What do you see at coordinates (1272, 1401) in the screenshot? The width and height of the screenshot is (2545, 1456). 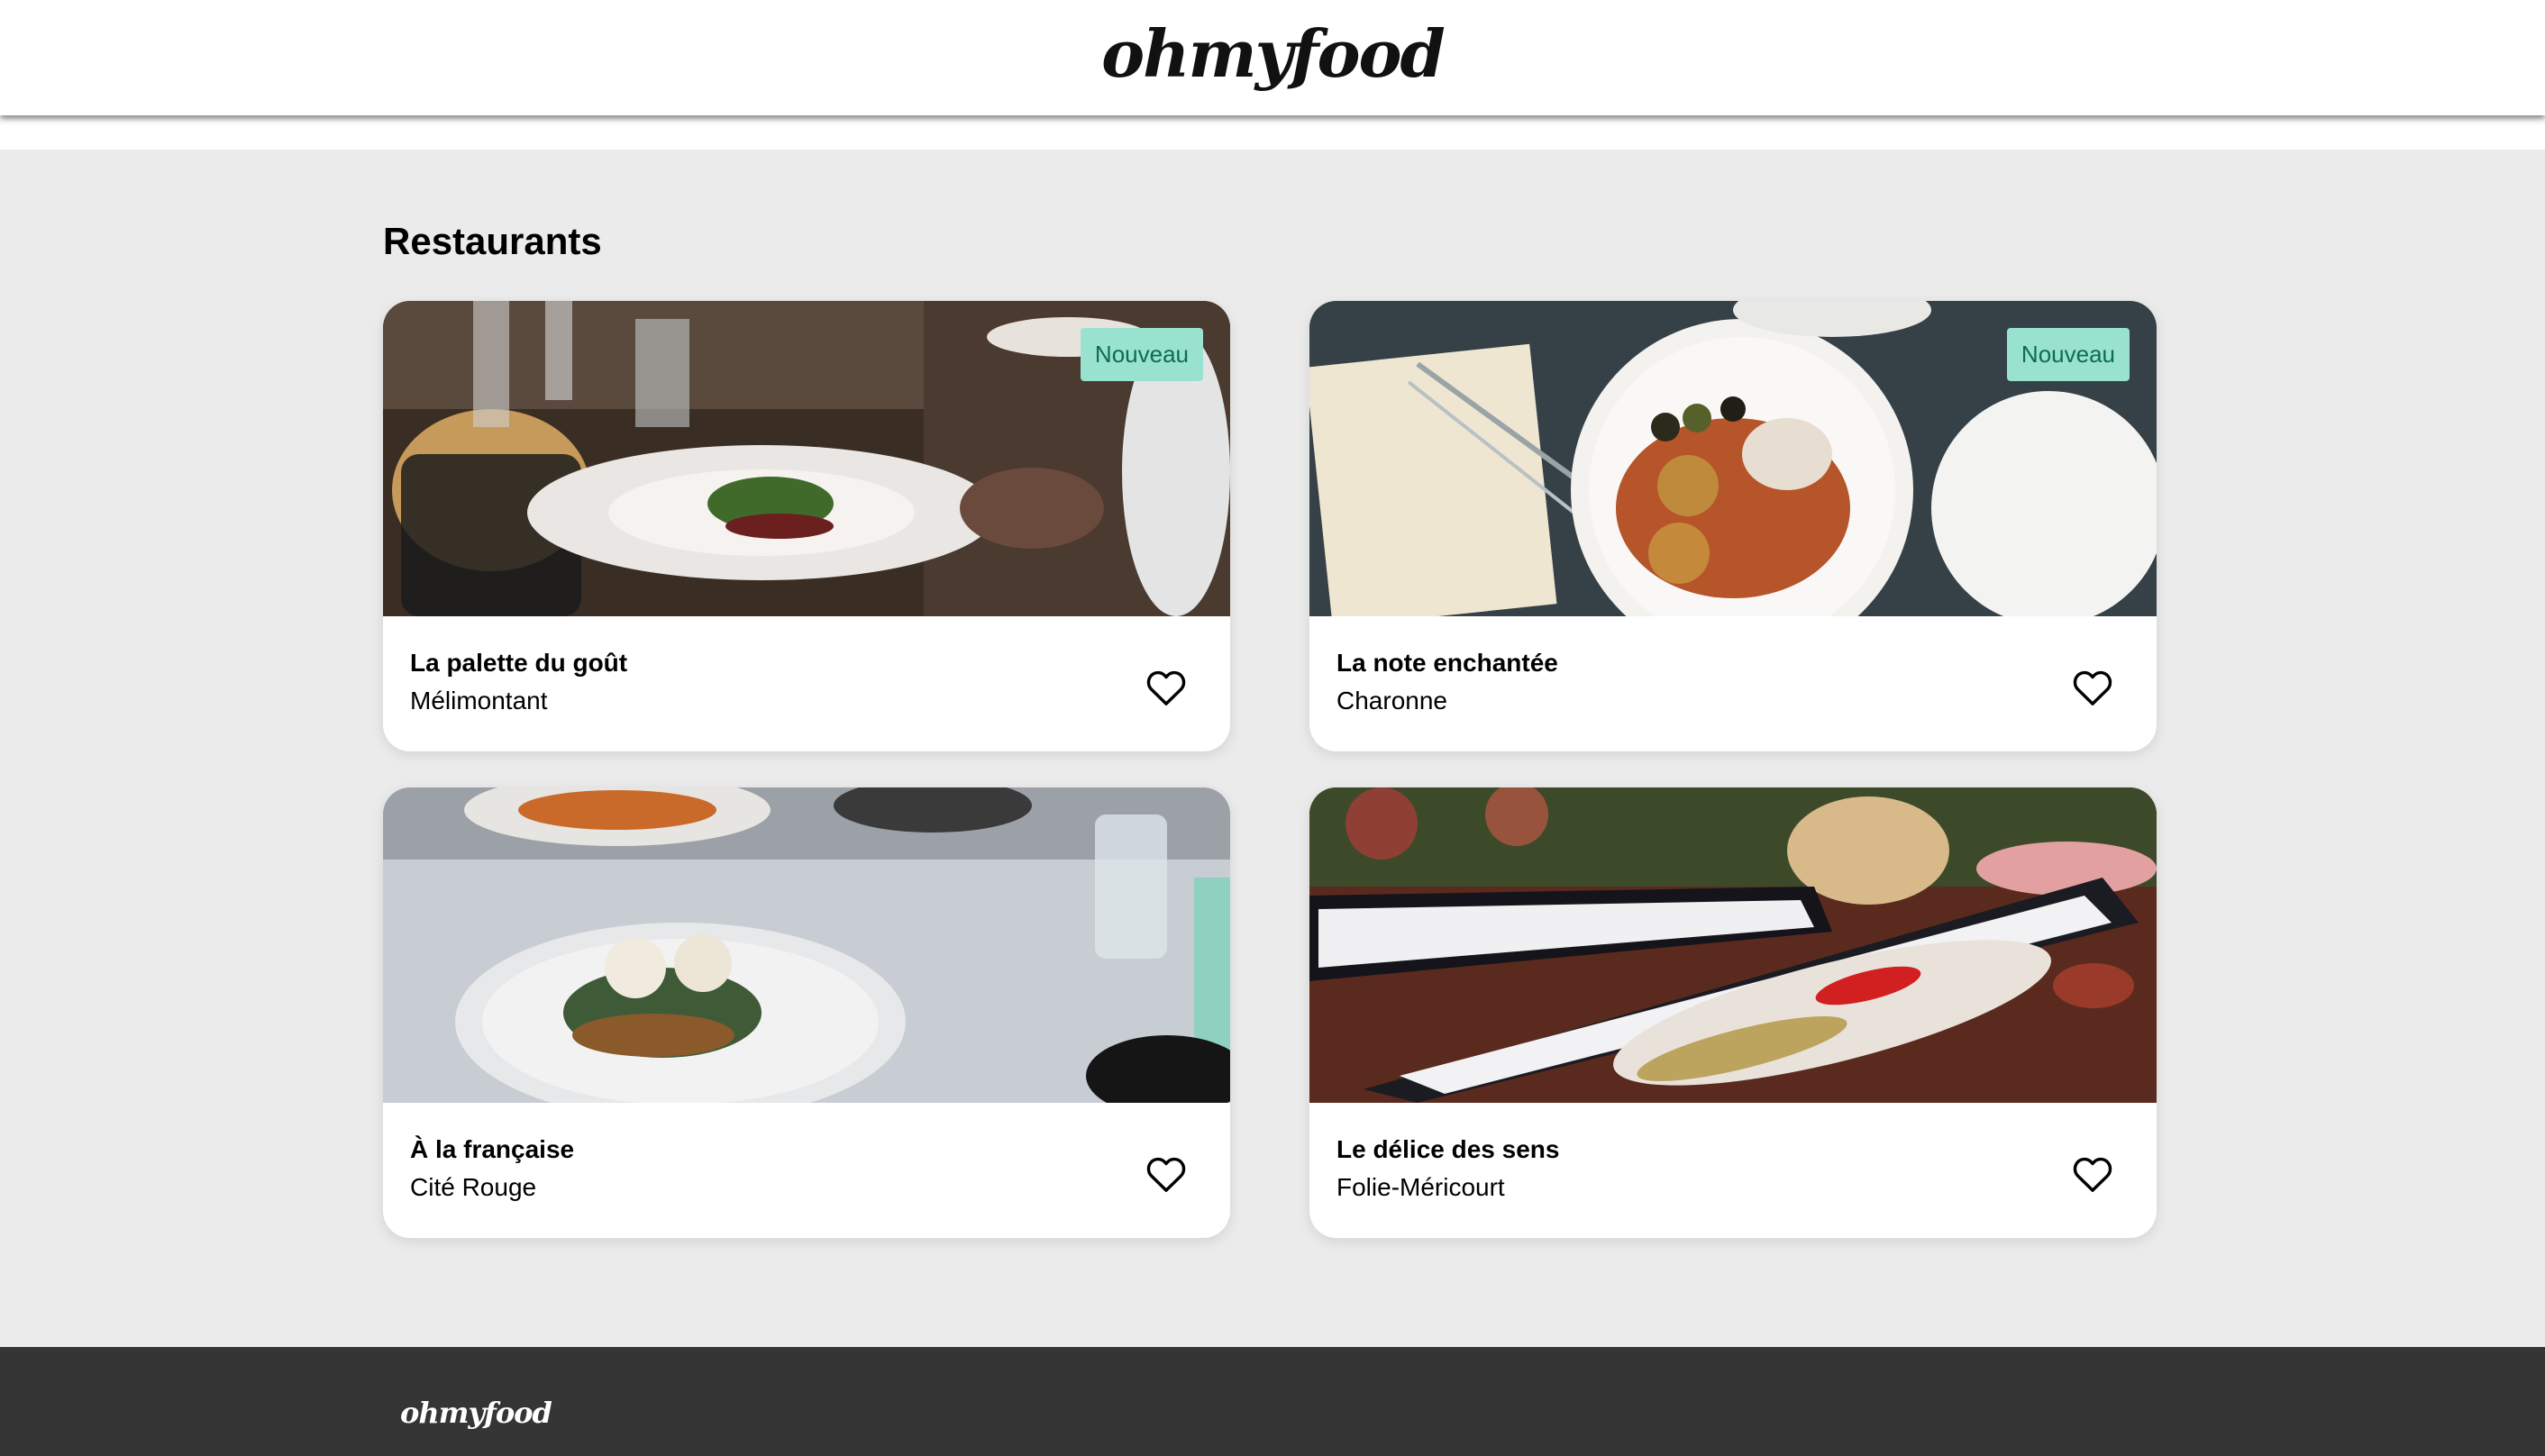 I see `site-footer: ohmyfood` at bounding box center [1272, 1401].